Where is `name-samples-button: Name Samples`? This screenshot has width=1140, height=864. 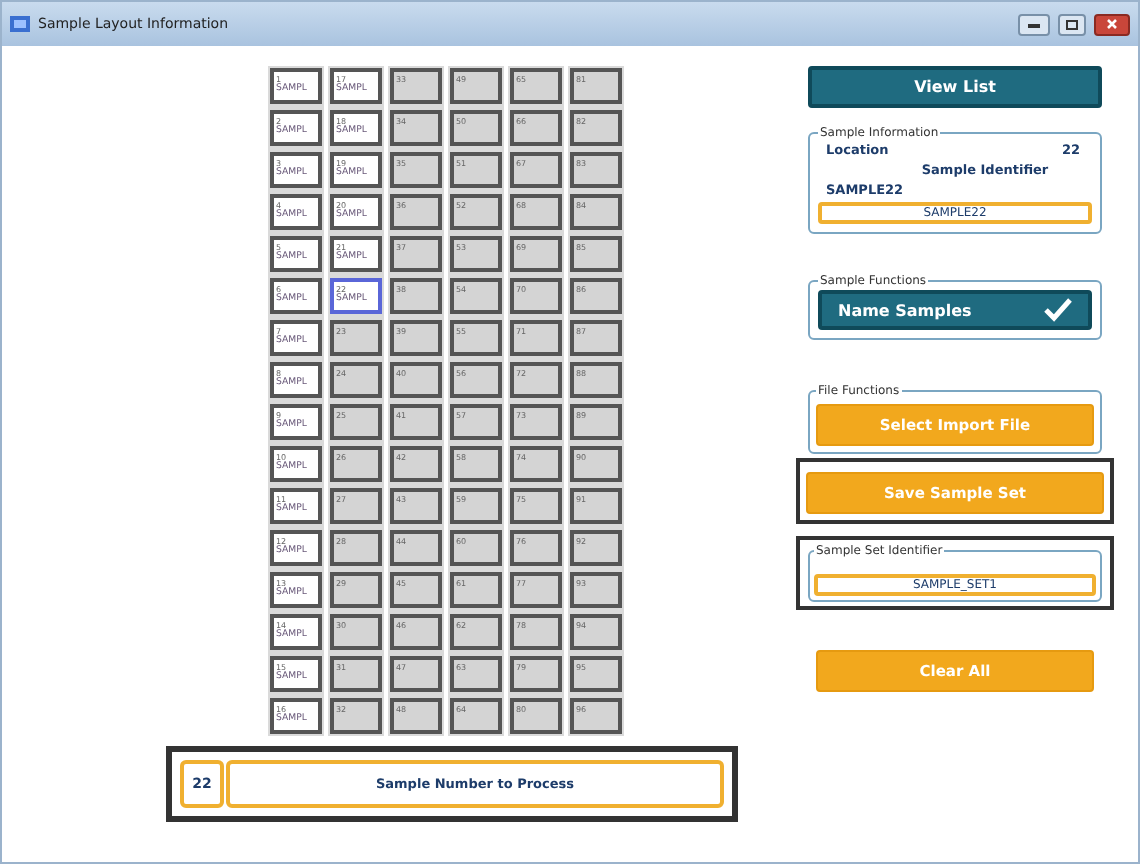
name-samples-button: Name Samples is located at coordinates (955, 310).